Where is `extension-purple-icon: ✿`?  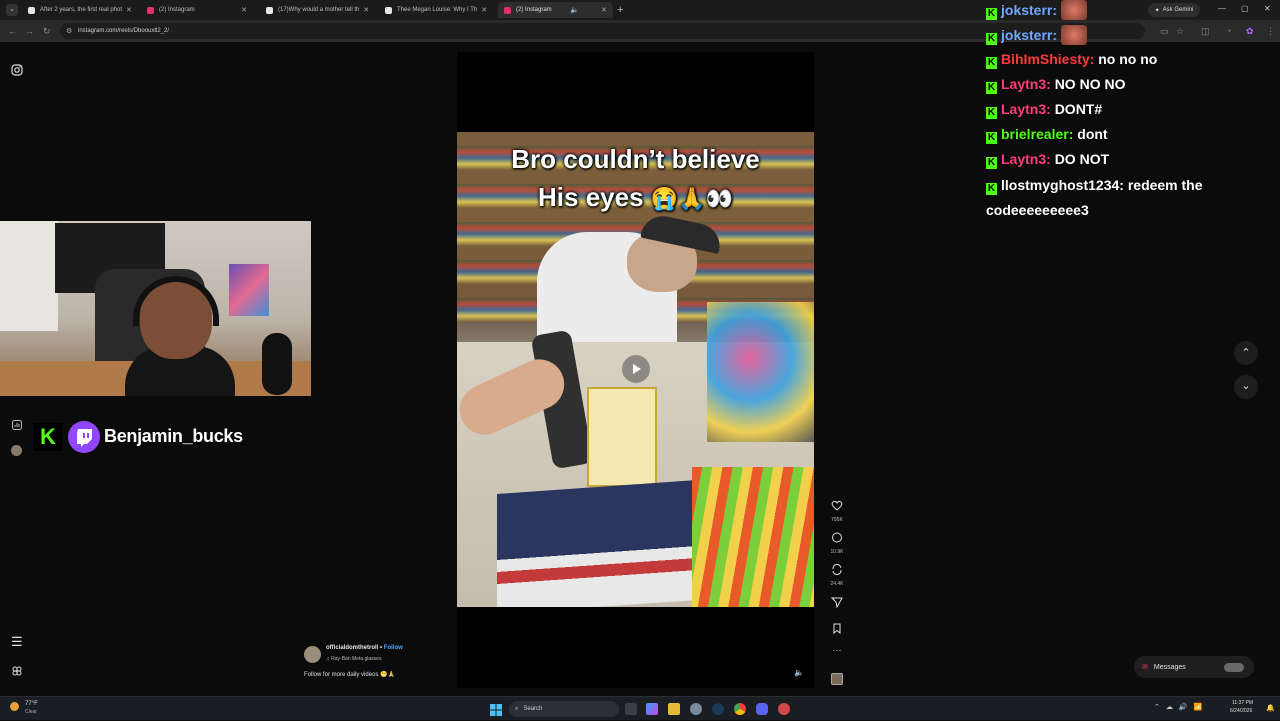
extension-purple-icon: ✿ is located at coordinates (1250, 31).